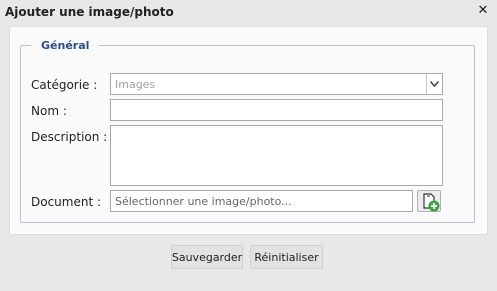  I want to click on name-label: Nom :, so click(49, 111).